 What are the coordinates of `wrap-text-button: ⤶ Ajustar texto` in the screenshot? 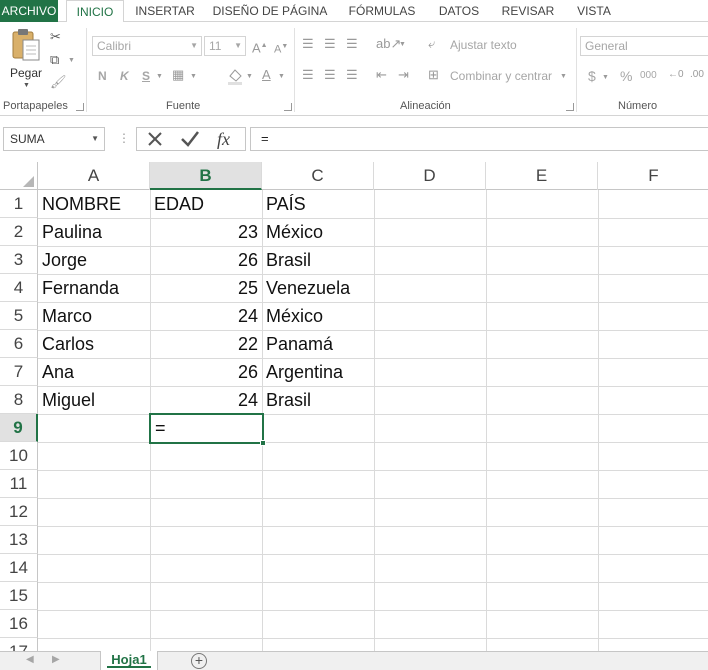 It's located at (498, 45).